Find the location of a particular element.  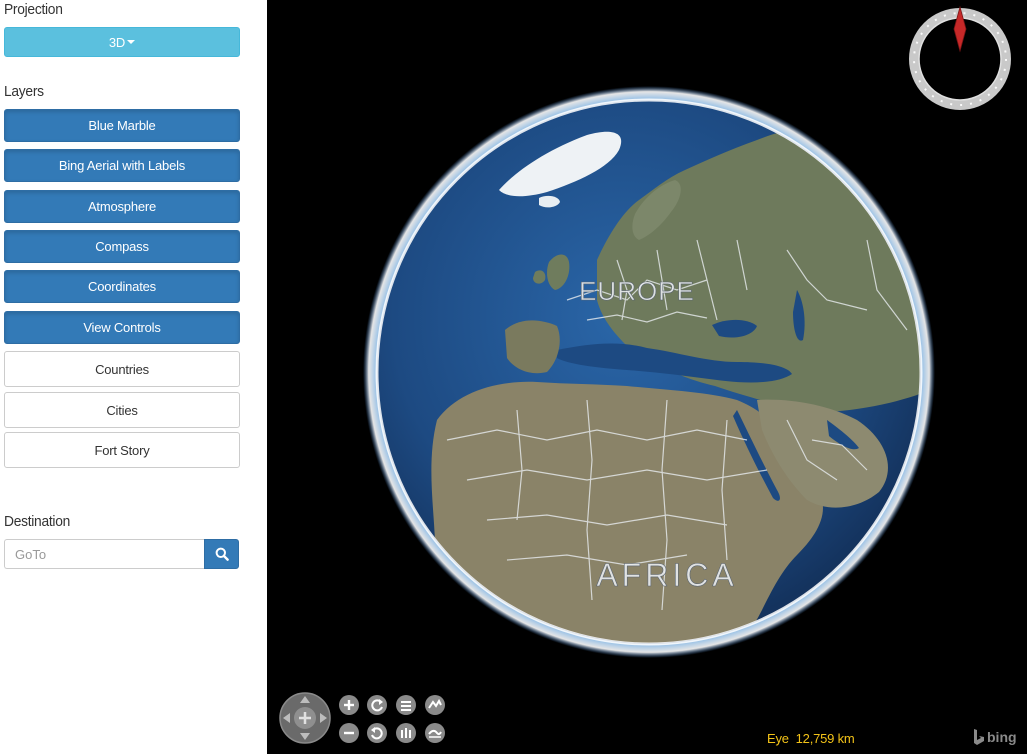

layer-label: Coordinates is located at coordinates (122, 286).